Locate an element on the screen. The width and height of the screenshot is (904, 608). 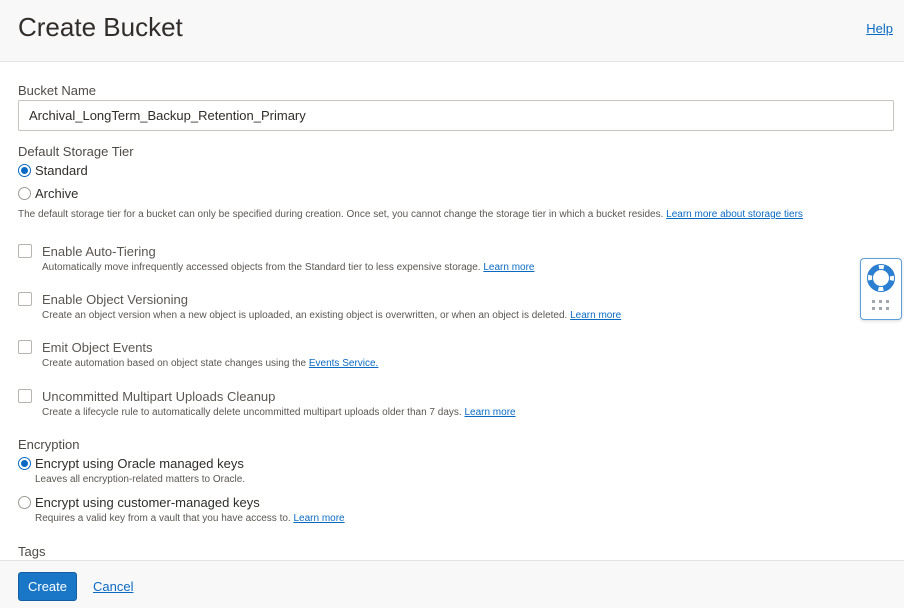
page-title: Create Bucket is located at coordinates (100, 27).